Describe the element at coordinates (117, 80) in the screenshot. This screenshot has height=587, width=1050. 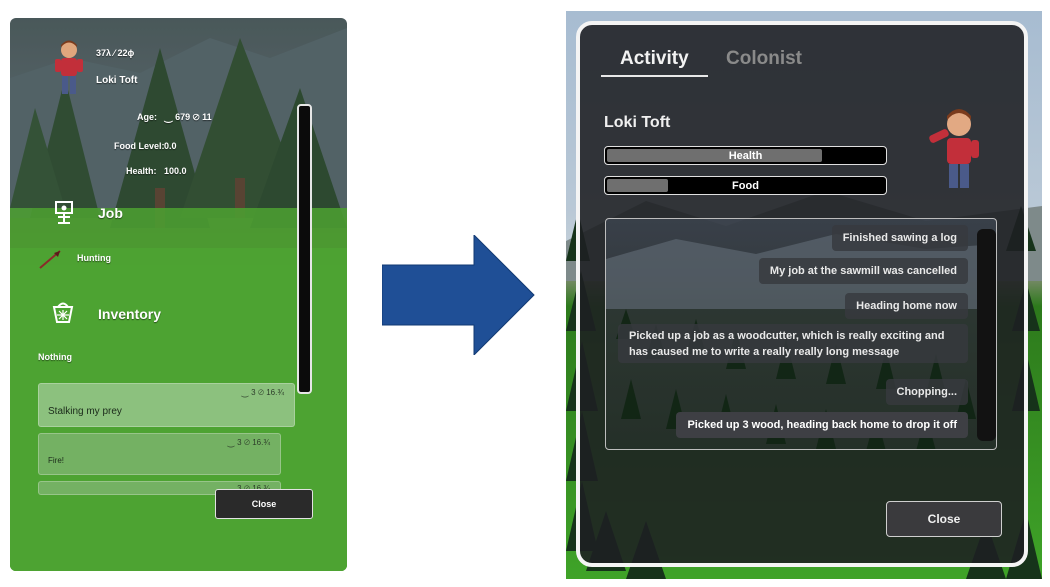
I see `old-colonist-name: Loki Toft` at that location.